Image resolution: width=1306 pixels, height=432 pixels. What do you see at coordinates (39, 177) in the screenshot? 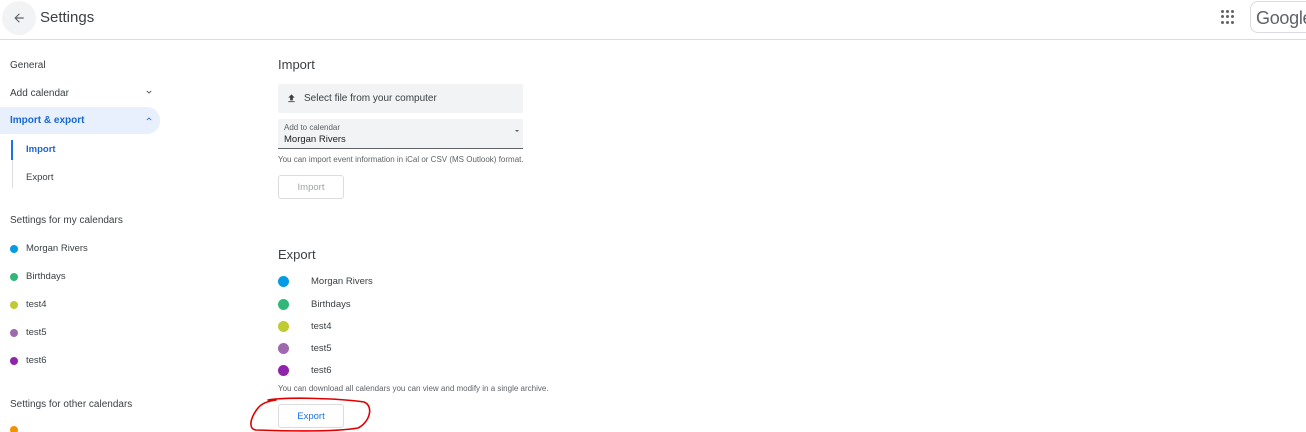
I see `sidebar-subitem-export: Export` at bounding box center [39, 177].